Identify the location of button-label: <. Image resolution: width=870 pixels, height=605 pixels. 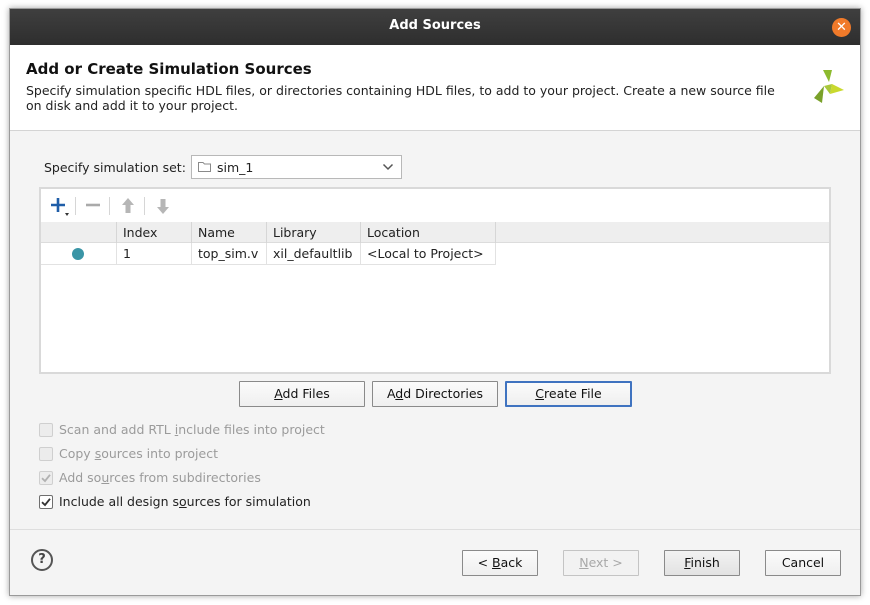
(485, 562).